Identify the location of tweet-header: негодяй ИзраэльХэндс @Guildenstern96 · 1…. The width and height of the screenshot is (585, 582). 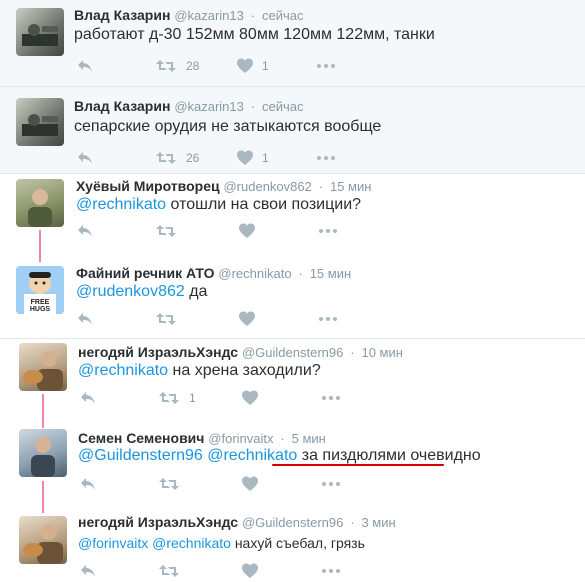
(240, 352).